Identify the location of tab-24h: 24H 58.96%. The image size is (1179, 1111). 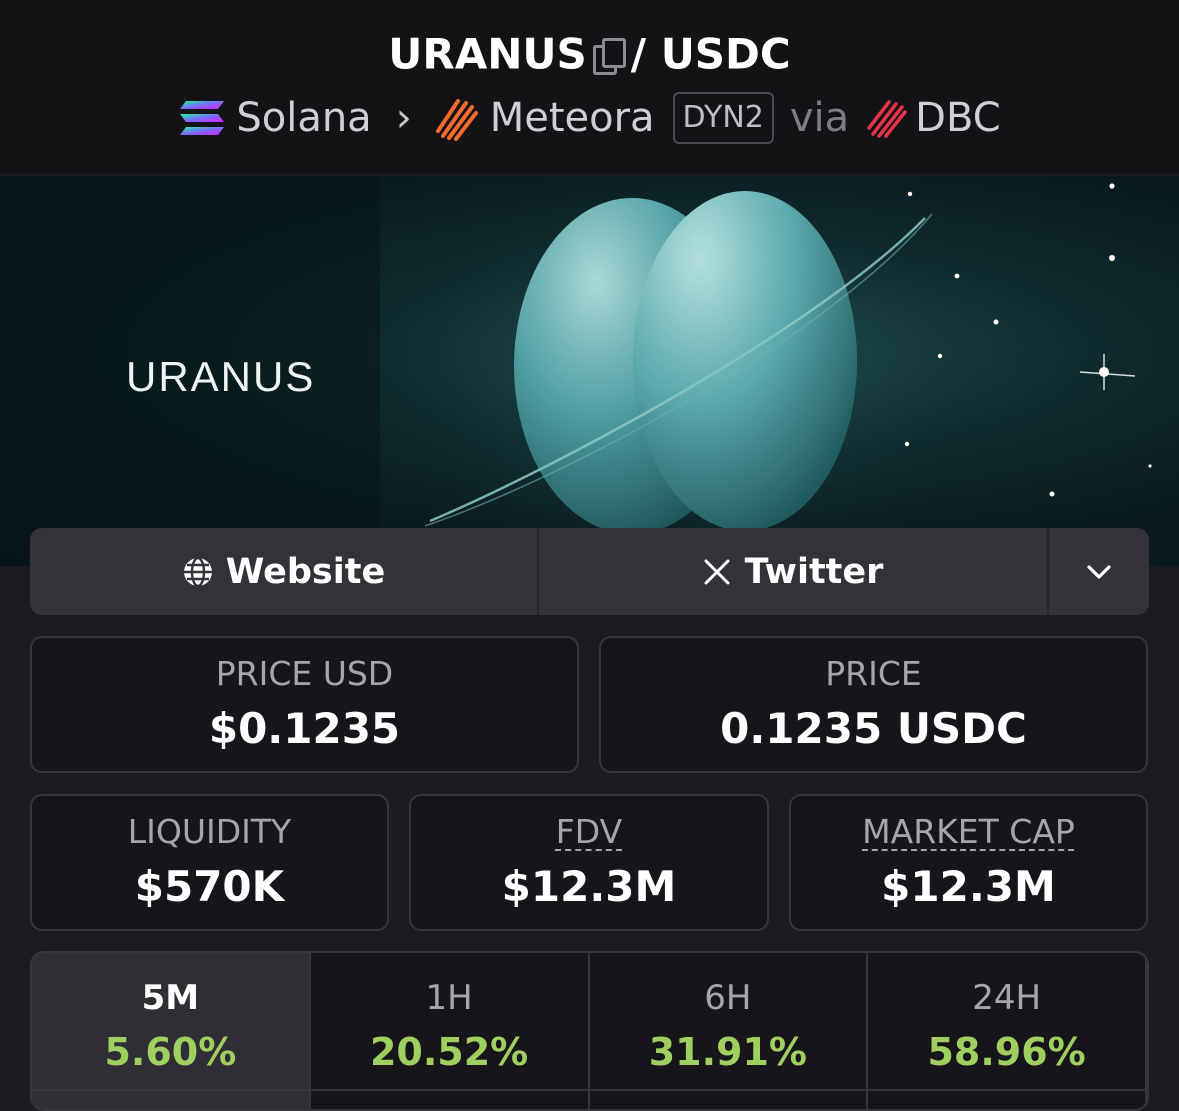
(1007, 1031).